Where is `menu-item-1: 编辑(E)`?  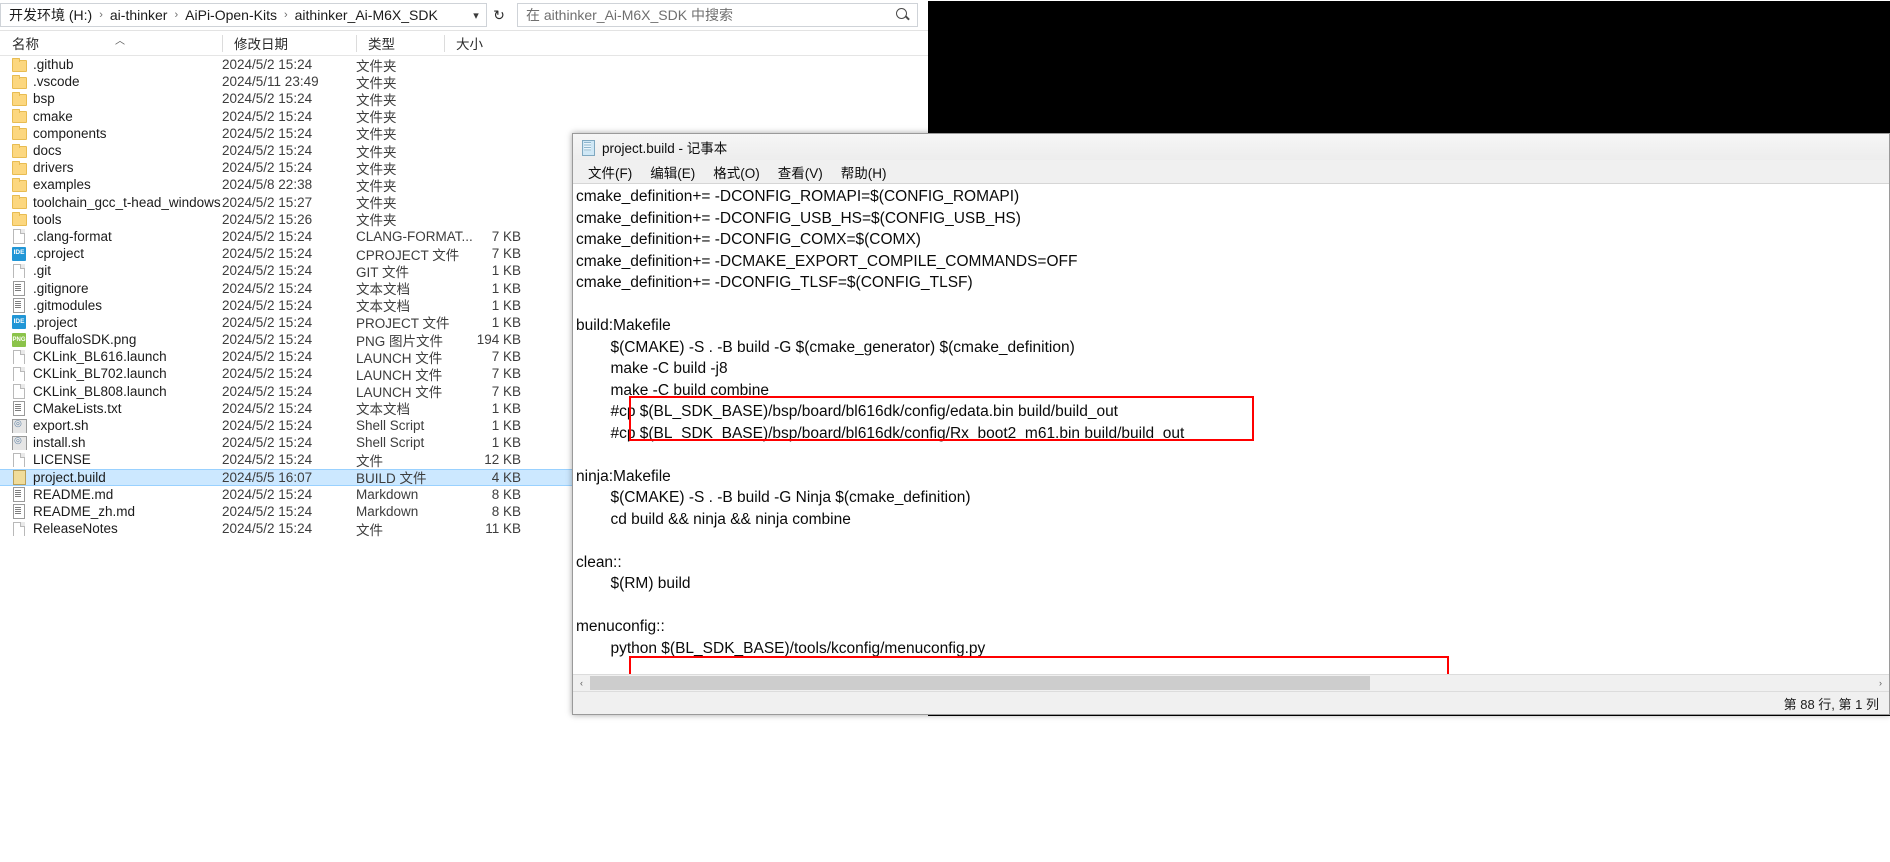 menu-item-1: 编辑(E) is located at coordinates (672, 172).